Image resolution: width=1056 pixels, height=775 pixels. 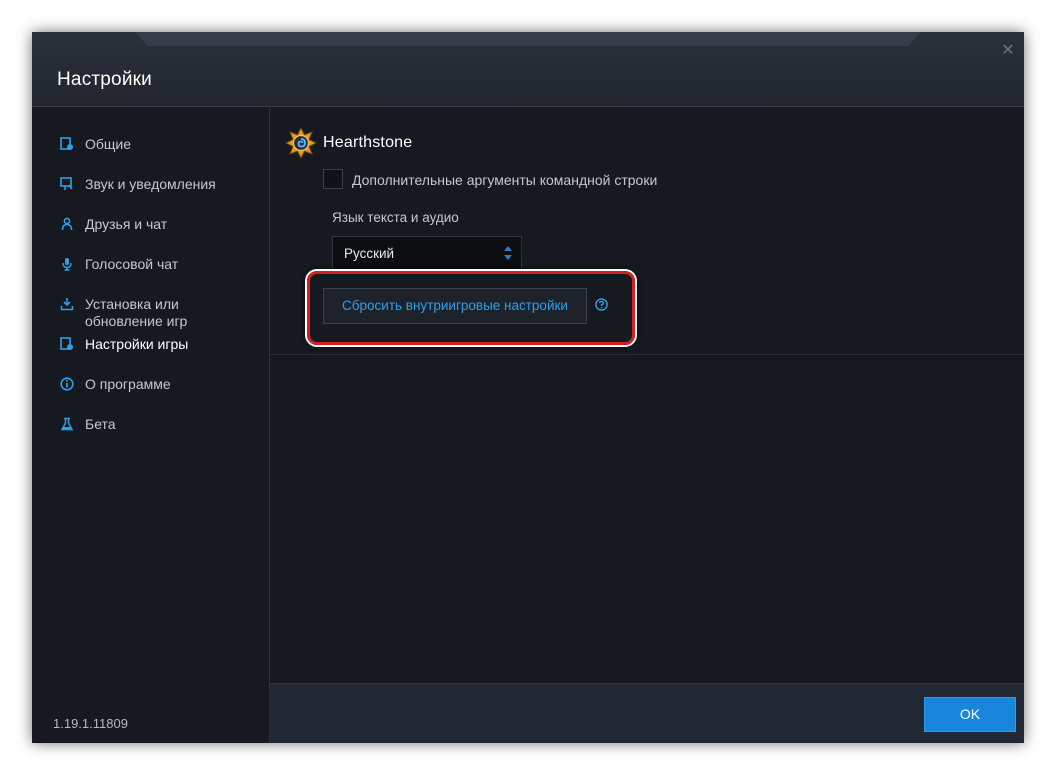 I want to click on help-question-icon, so click(x=601, y=304).